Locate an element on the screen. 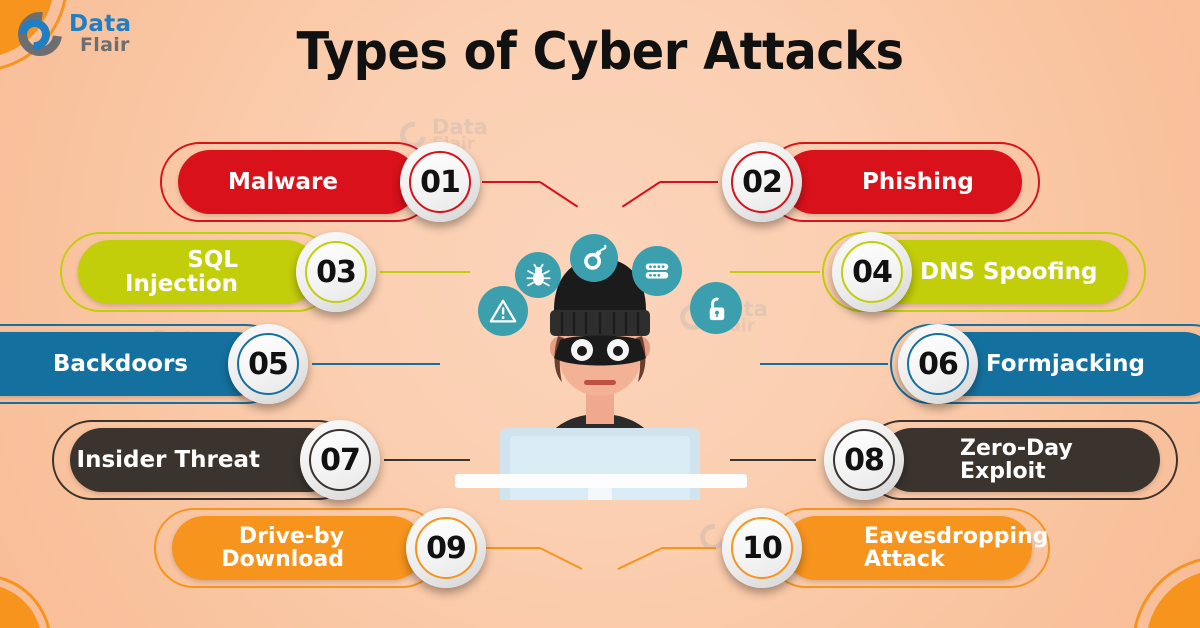  attack-label: DNS Spoofing is located at coordinates (1009, 271).